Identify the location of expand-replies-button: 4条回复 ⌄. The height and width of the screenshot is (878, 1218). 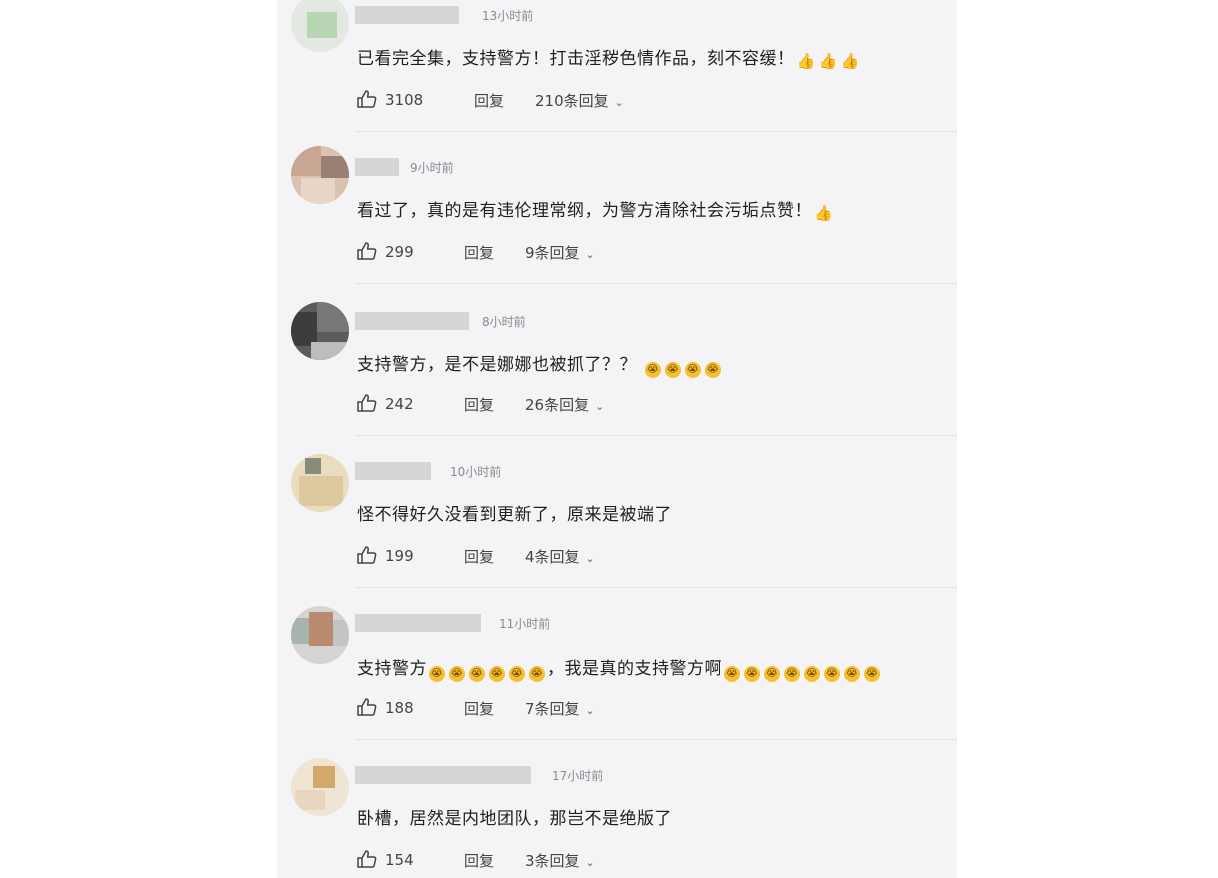
(560, 556).